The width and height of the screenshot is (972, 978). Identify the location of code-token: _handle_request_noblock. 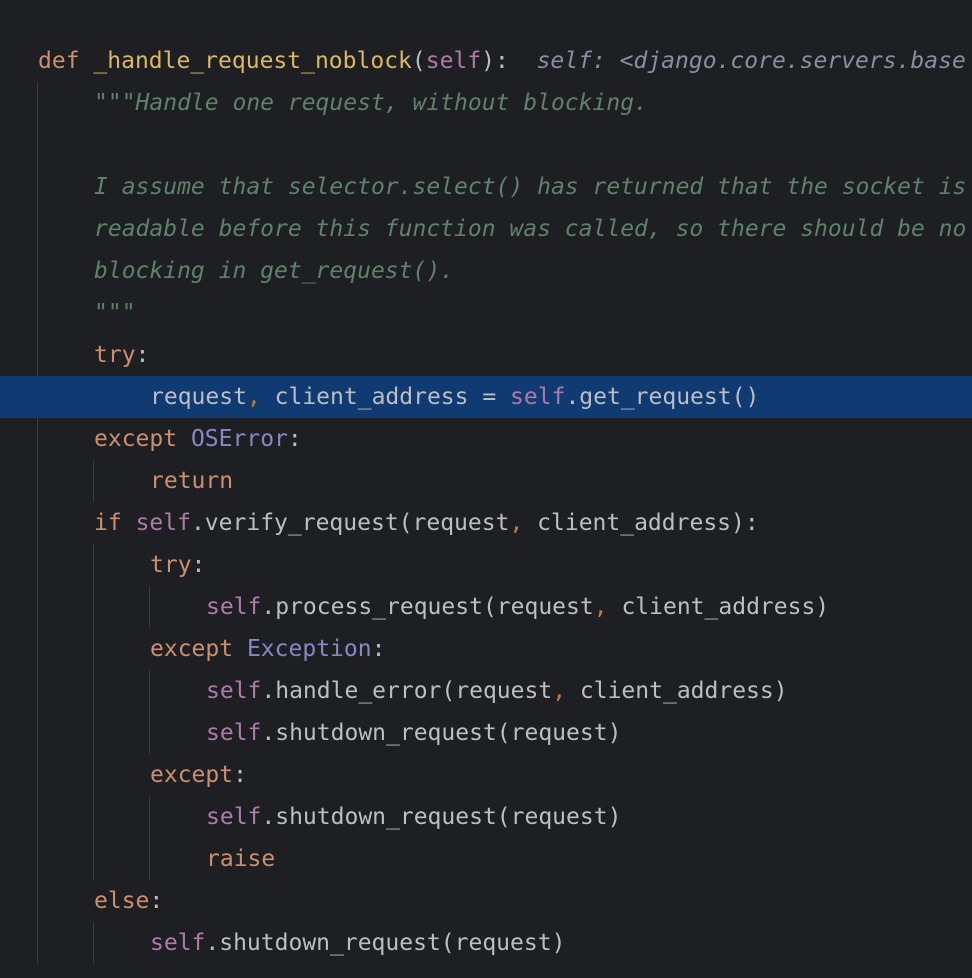
(252, 61).